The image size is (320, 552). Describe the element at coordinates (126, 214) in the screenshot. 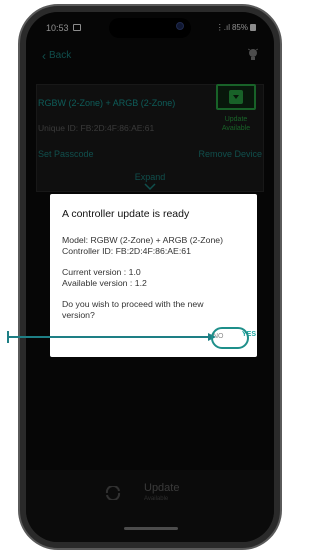

I see `dialog-title: A controller update is ready` at that location.